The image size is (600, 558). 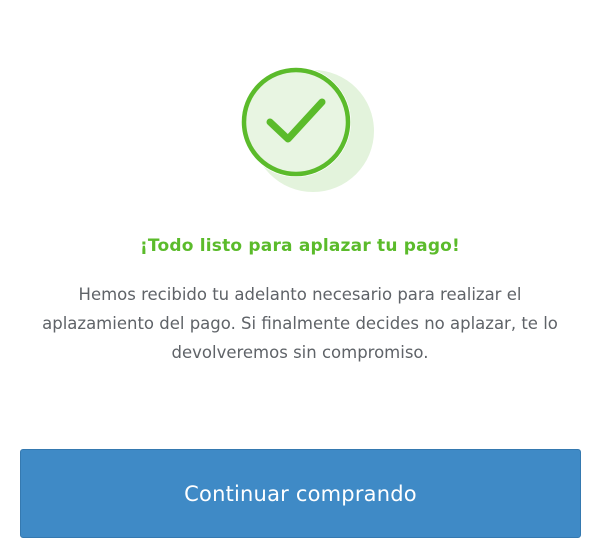 I want to click on confirmation-title: ¡Todo listo para aplazar tu pago!, so click(x=300, y=246).